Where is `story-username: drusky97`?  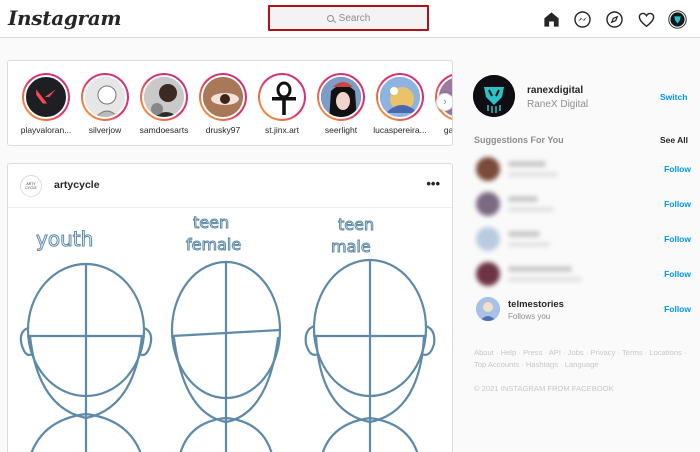 story-username: drusky97 is located at coordinates (223, 130).